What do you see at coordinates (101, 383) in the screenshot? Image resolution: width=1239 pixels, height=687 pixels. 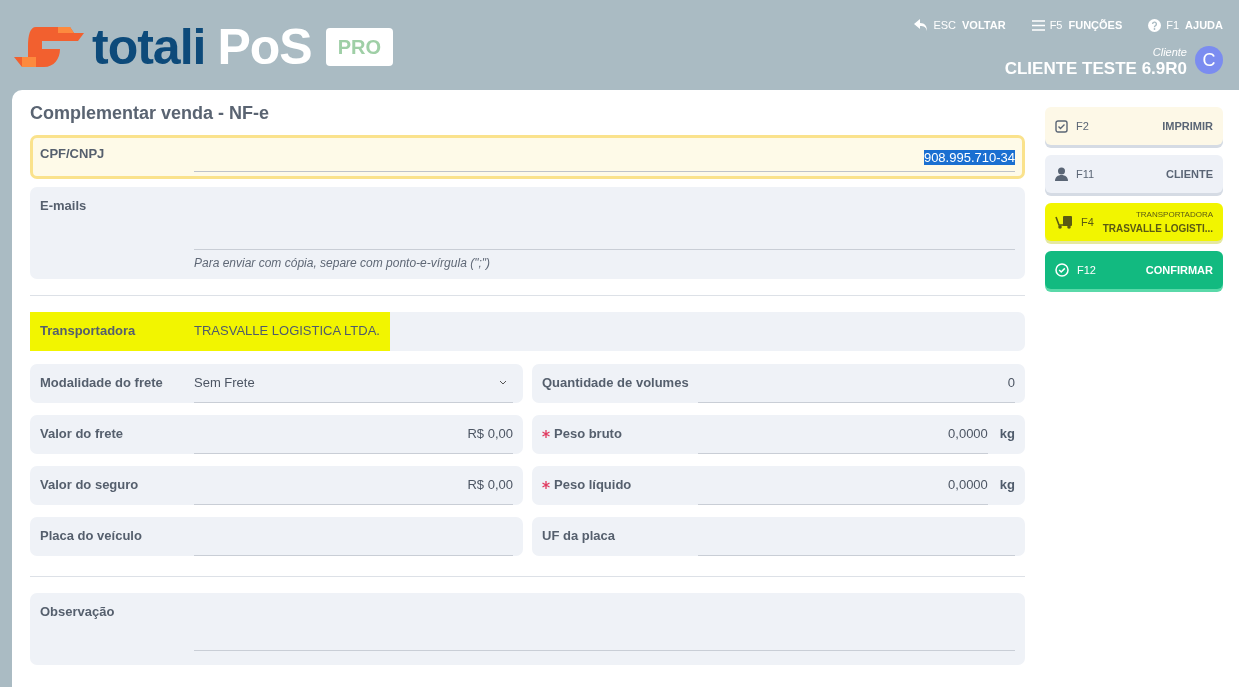 I see `field-label: Modalidade do frete` at bounding box center [101, 383].